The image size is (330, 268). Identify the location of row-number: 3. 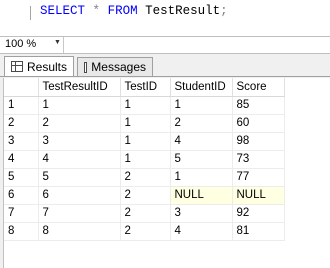
(21, 141).